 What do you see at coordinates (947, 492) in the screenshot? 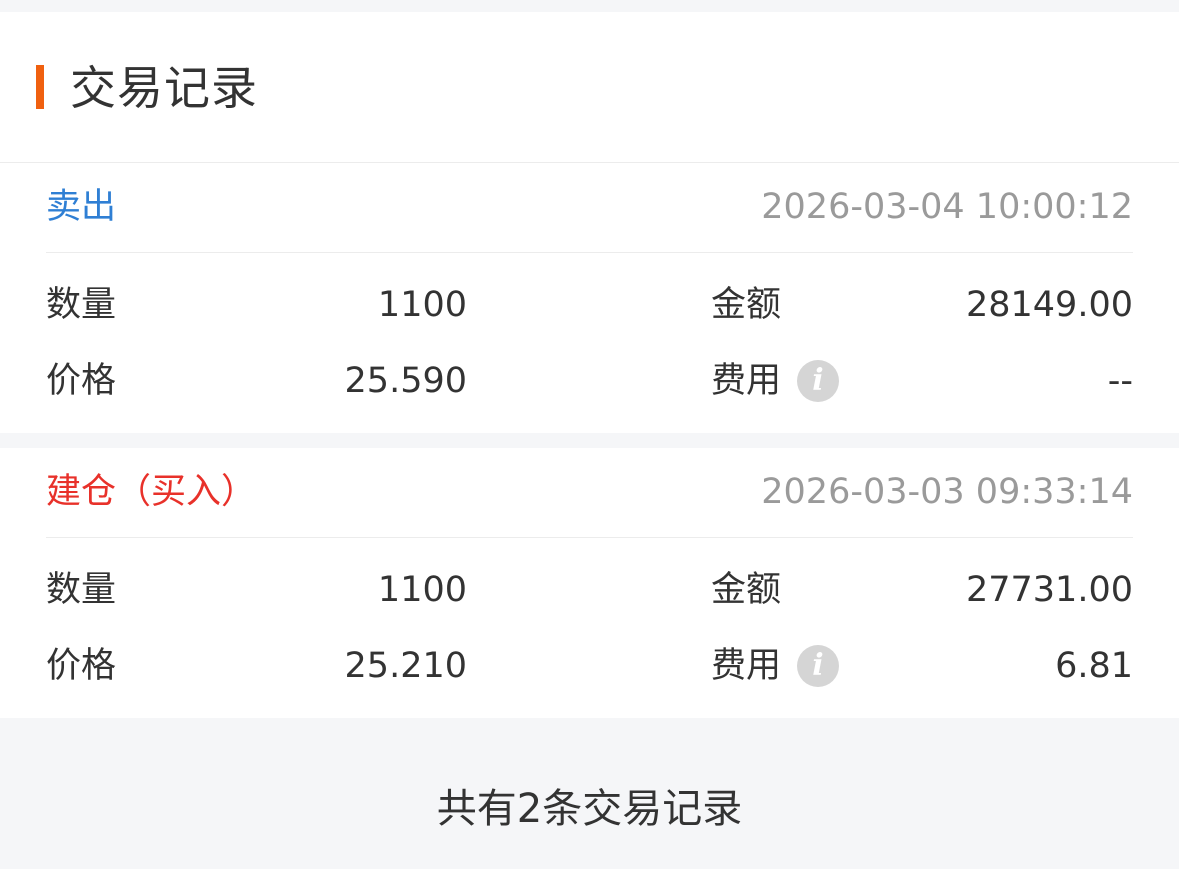
I see `trade-time: 2026-03-03 09:33:14` at bounding box center [947, 492].